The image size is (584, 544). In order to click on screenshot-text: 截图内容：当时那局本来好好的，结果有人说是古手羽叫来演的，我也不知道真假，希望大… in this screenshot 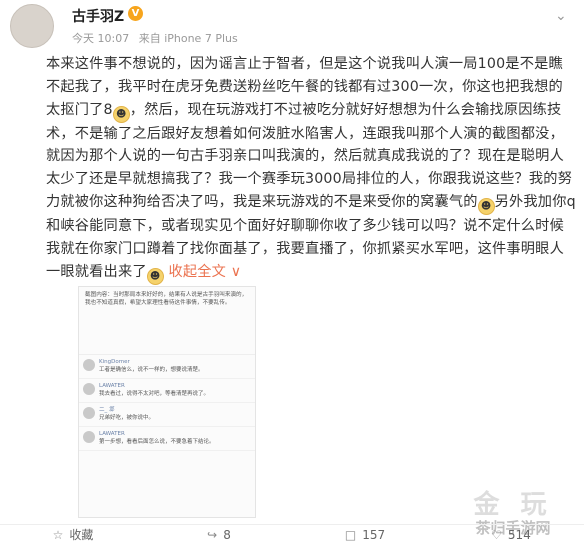, I will do `click(167, 321)`.